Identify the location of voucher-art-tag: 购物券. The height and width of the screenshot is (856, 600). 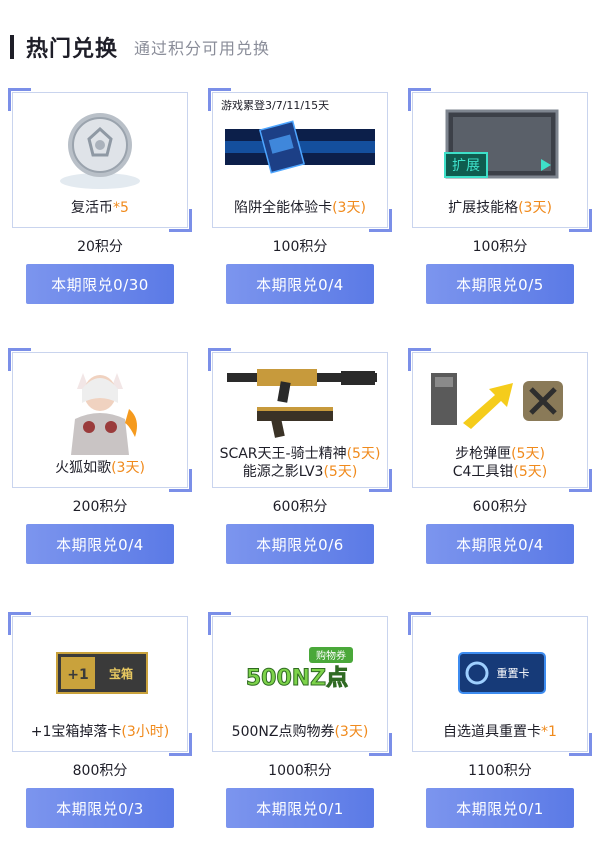
(331, 655).